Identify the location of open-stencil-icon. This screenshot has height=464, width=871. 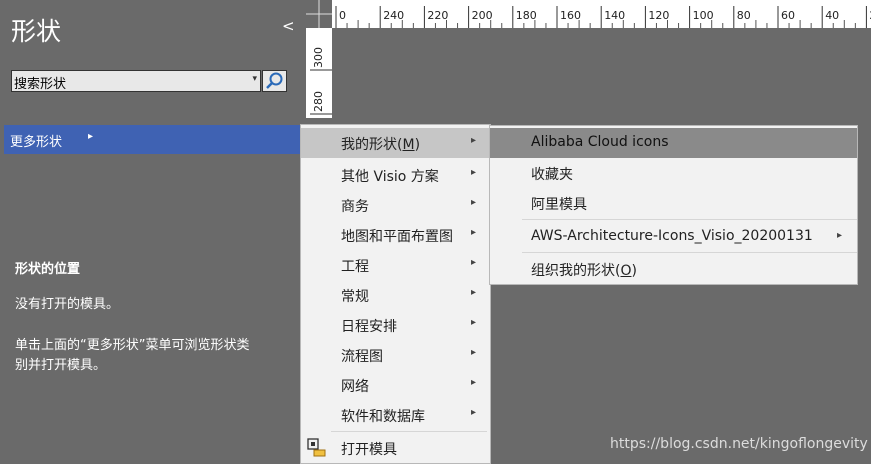
(316, 447).